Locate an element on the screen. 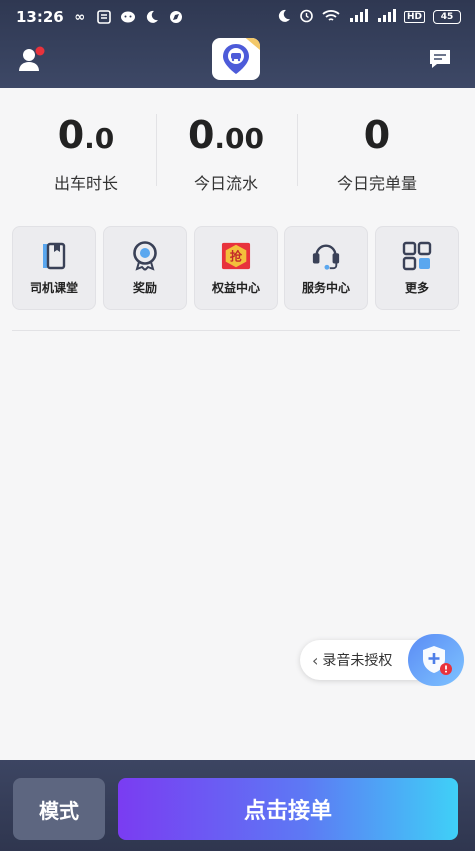 This screenshot has height=851, width=475. menu-service-center: 服务中心 is located at coordinates (326, 268).